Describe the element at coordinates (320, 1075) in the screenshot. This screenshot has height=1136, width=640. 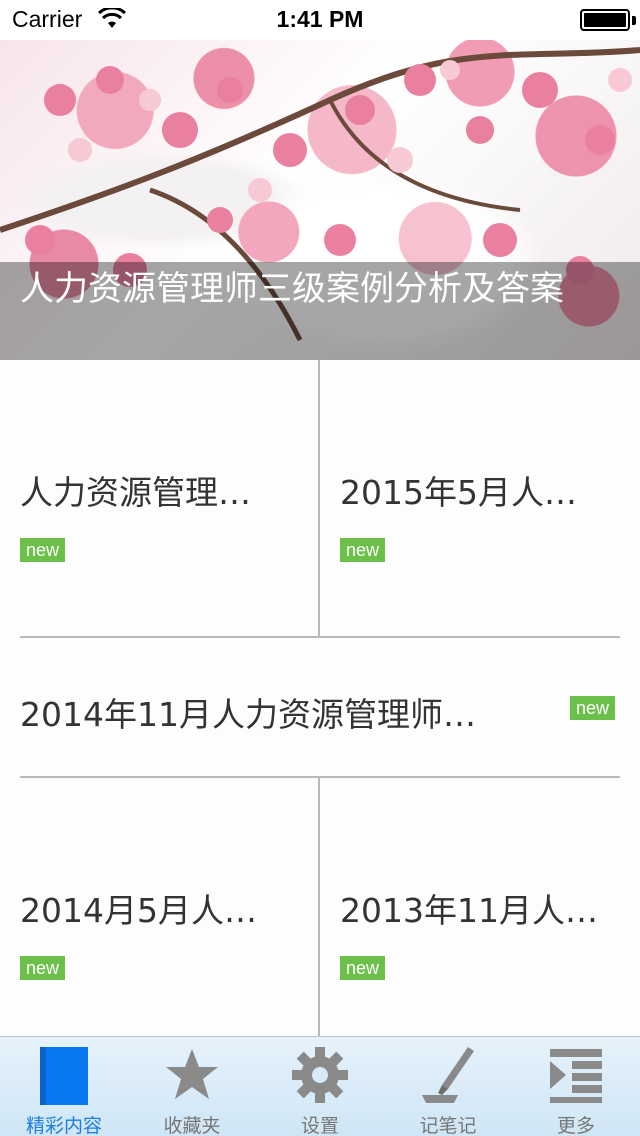
I see `gear-icon` at that location.